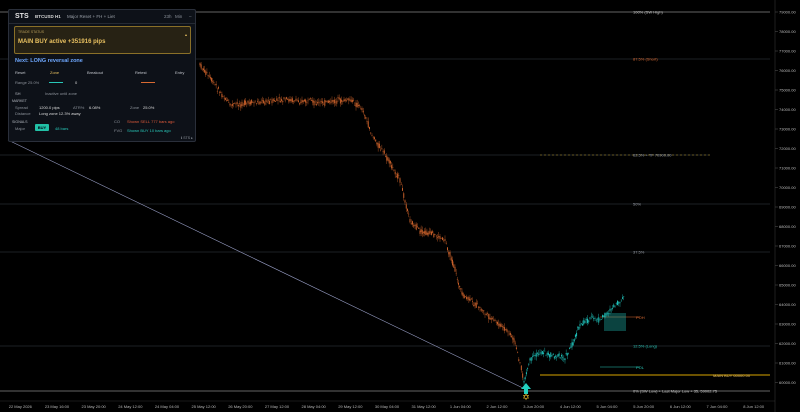  What do you see at coordinates (19, 101) in the screenshot?
I see `market-heading: MARKET` at bounding box center [19, 101].